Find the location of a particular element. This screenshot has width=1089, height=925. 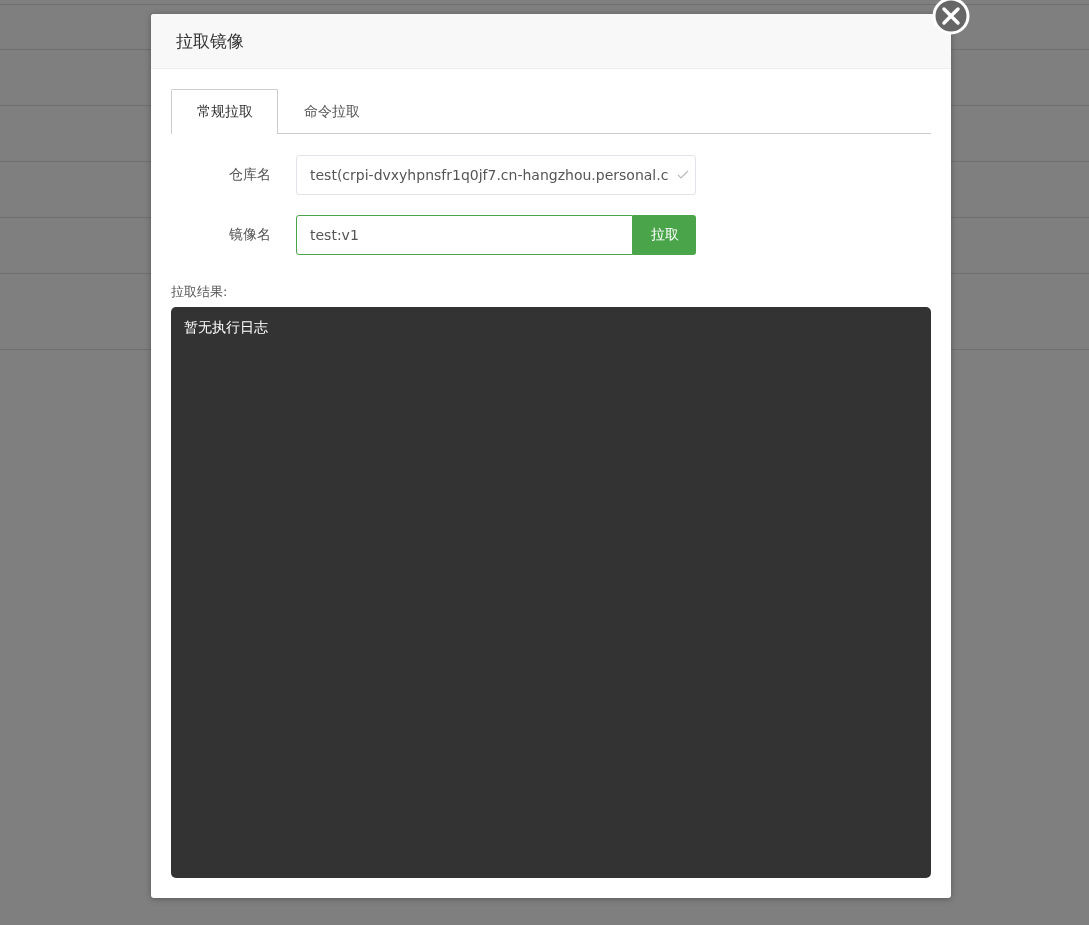

image-name-field: test:v1 is located at coordinates (464, 235).